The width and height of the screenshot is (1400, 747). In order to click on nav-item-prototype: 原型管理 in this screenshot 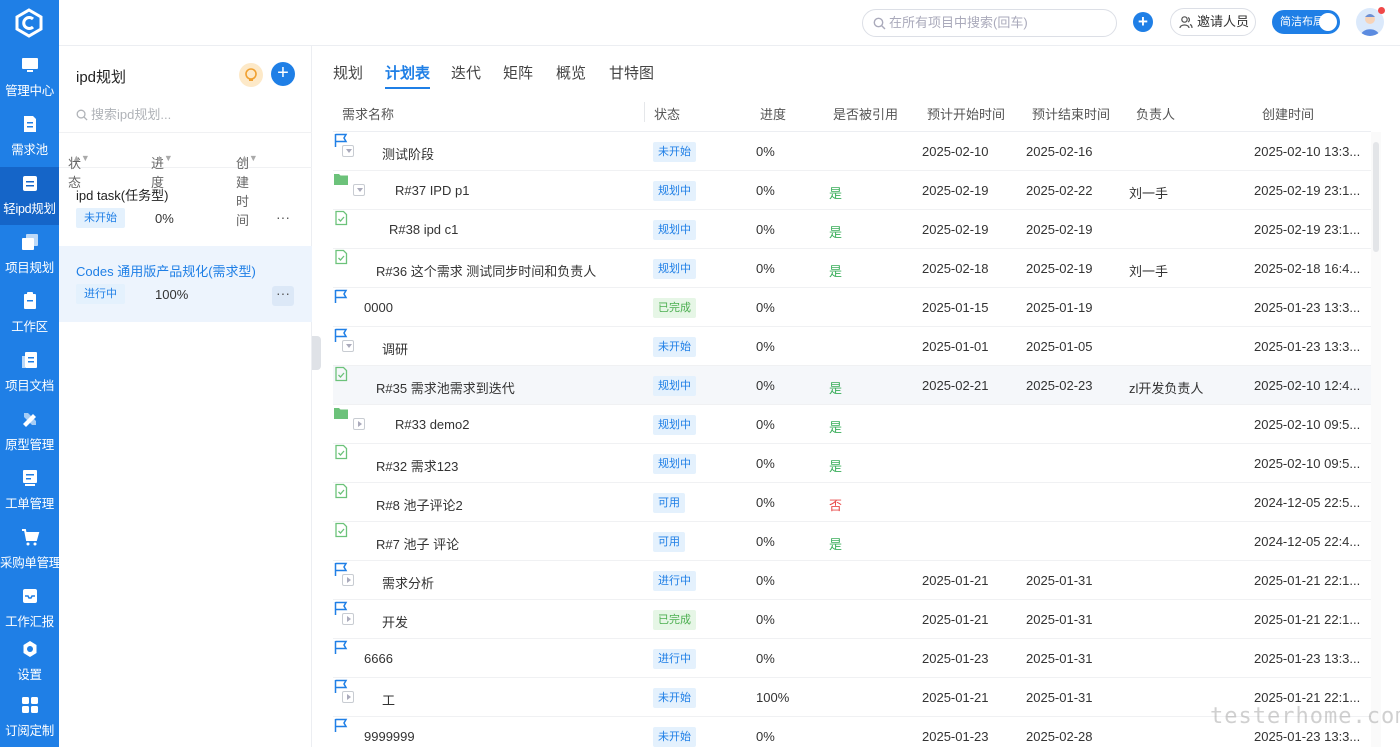, I will do `click(29, 432)`.